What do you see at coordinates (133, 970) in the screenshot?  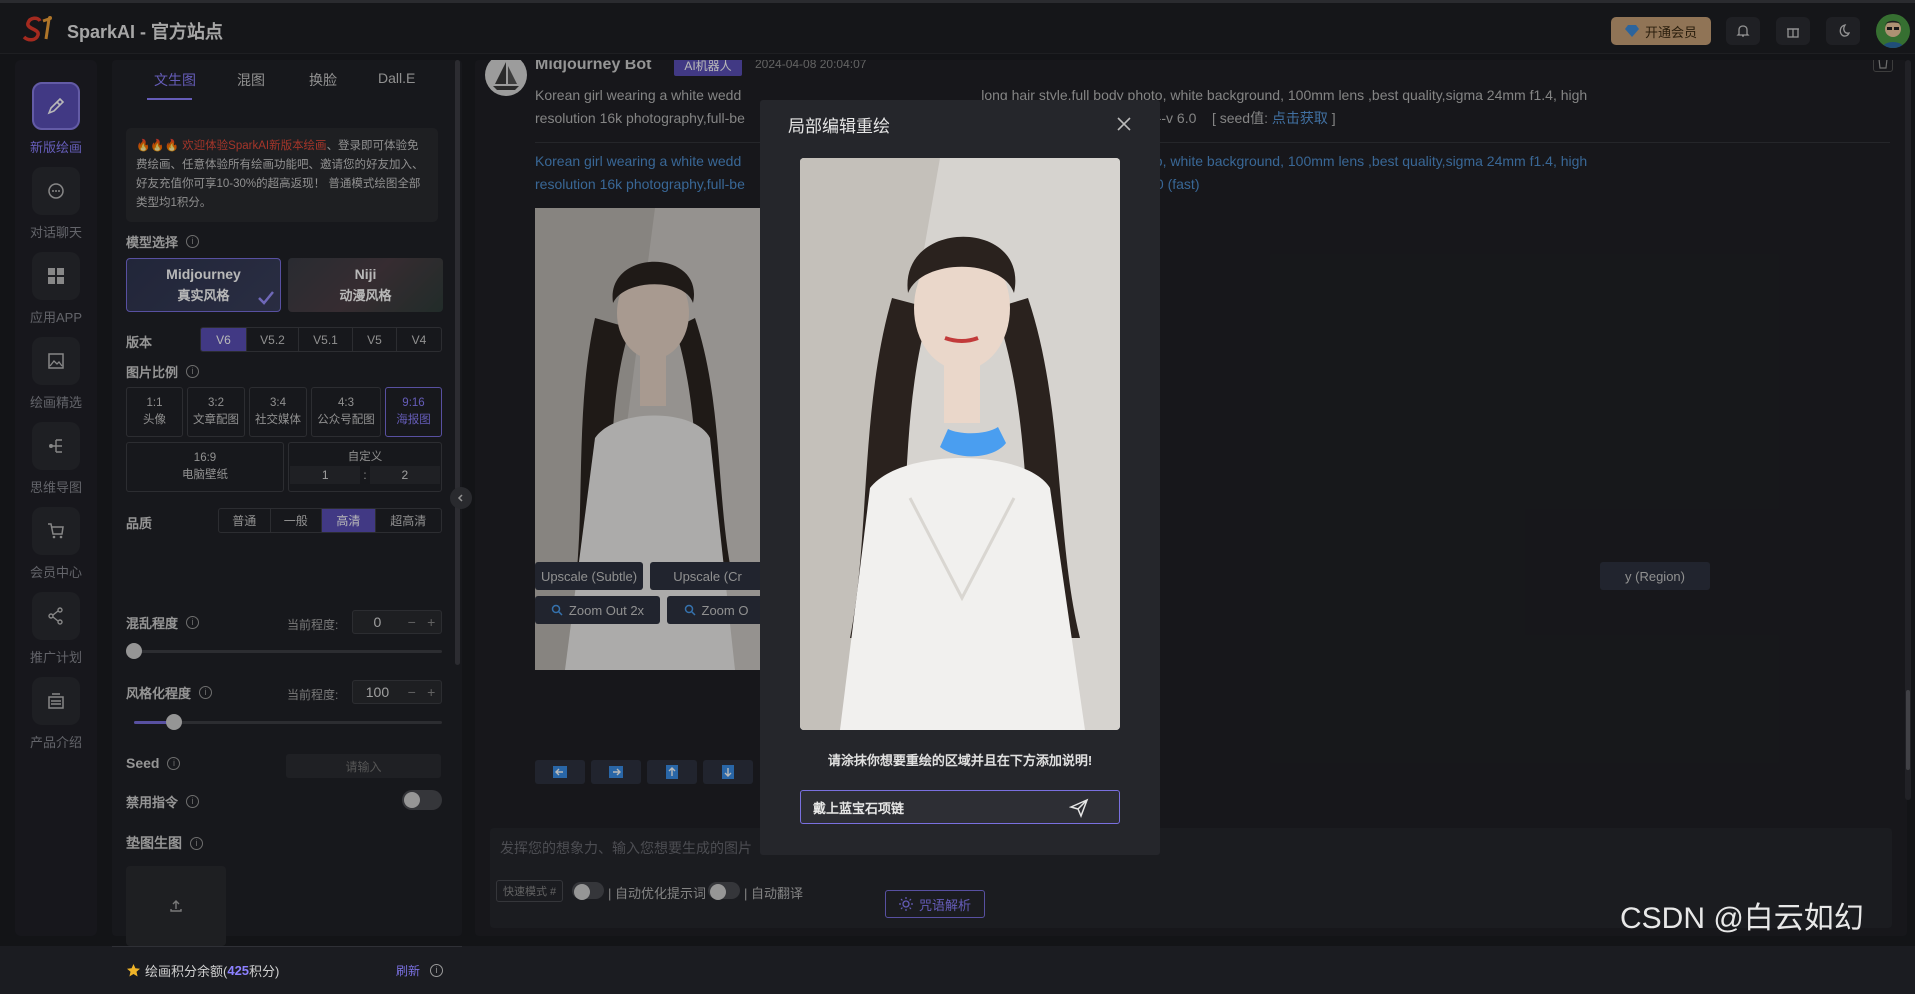 I see `star-icon` at bounding box center [133, 970].